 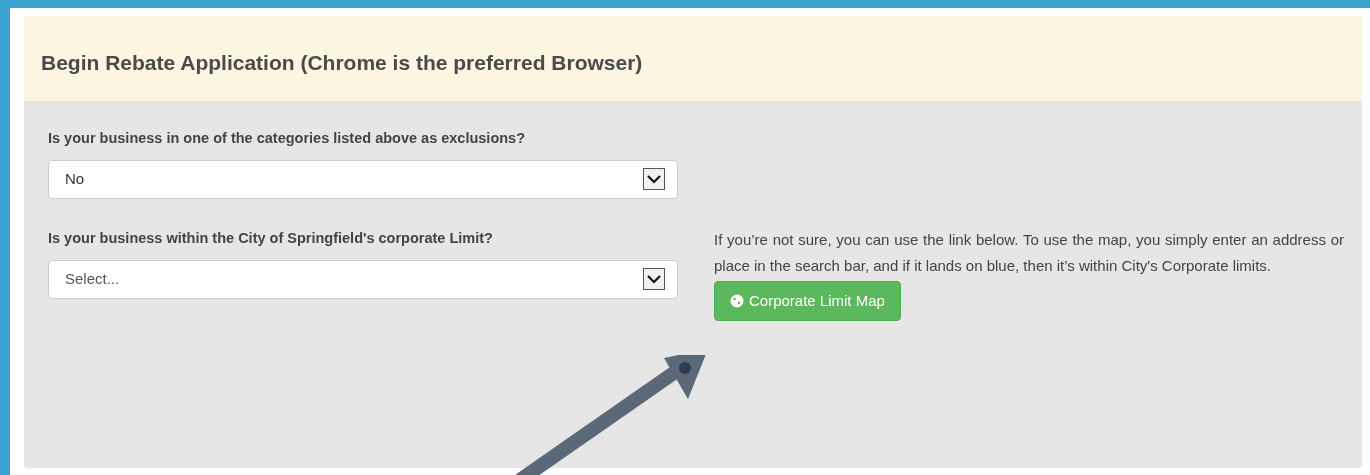 I want to click on panel-title: Begin Rebate Application (Chrome is the preferred Browser), so click(x=342, y=62).